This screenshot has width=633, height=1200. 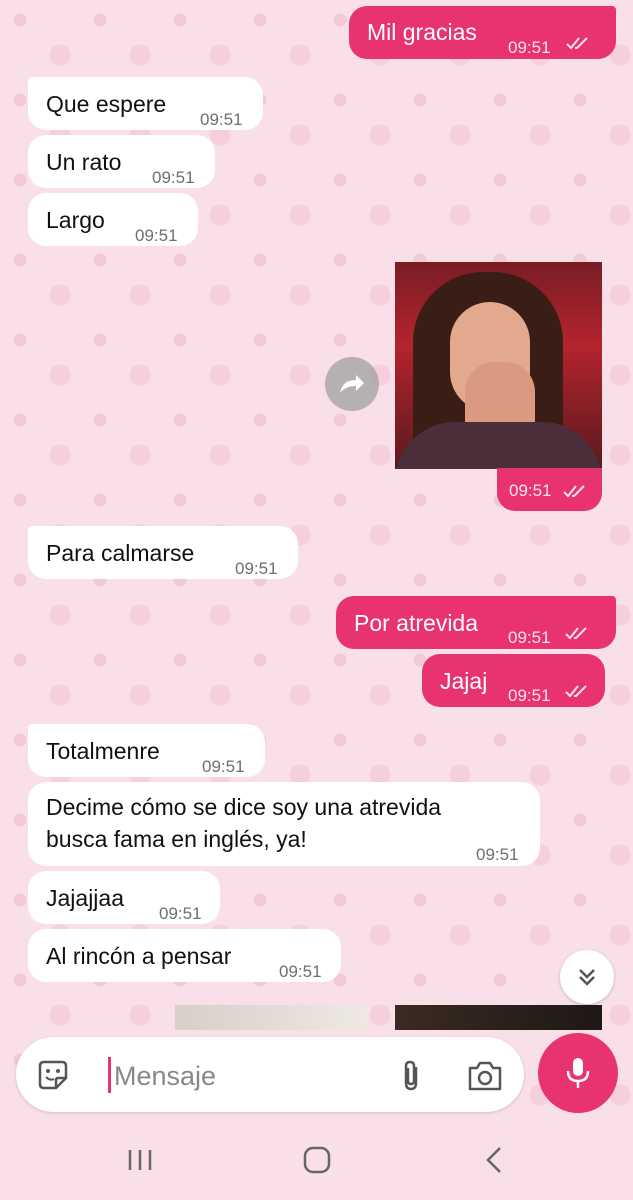 I want to click on message-text: Un rato, so click(x=84, y=162).